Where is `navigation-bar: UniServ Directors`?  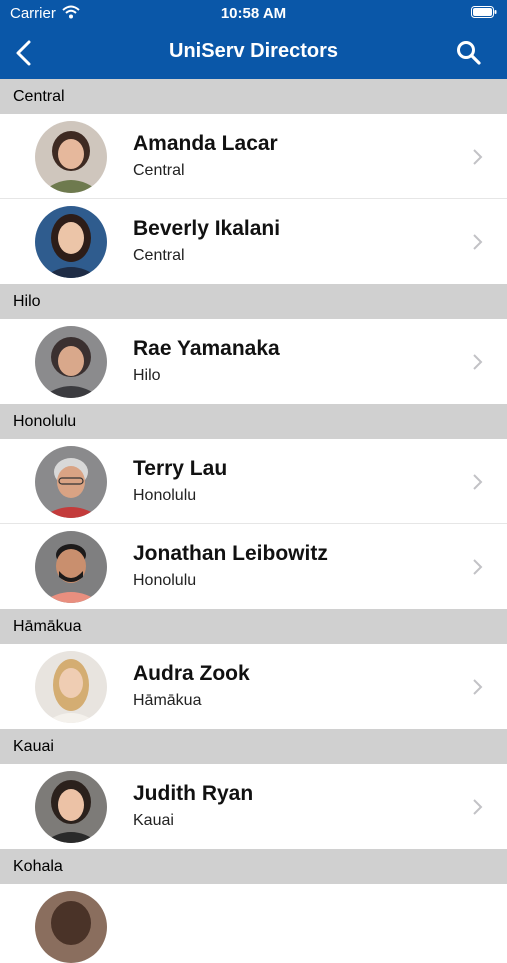
navigation-bar: UniServ Directors is located at coordinates (253, 54).